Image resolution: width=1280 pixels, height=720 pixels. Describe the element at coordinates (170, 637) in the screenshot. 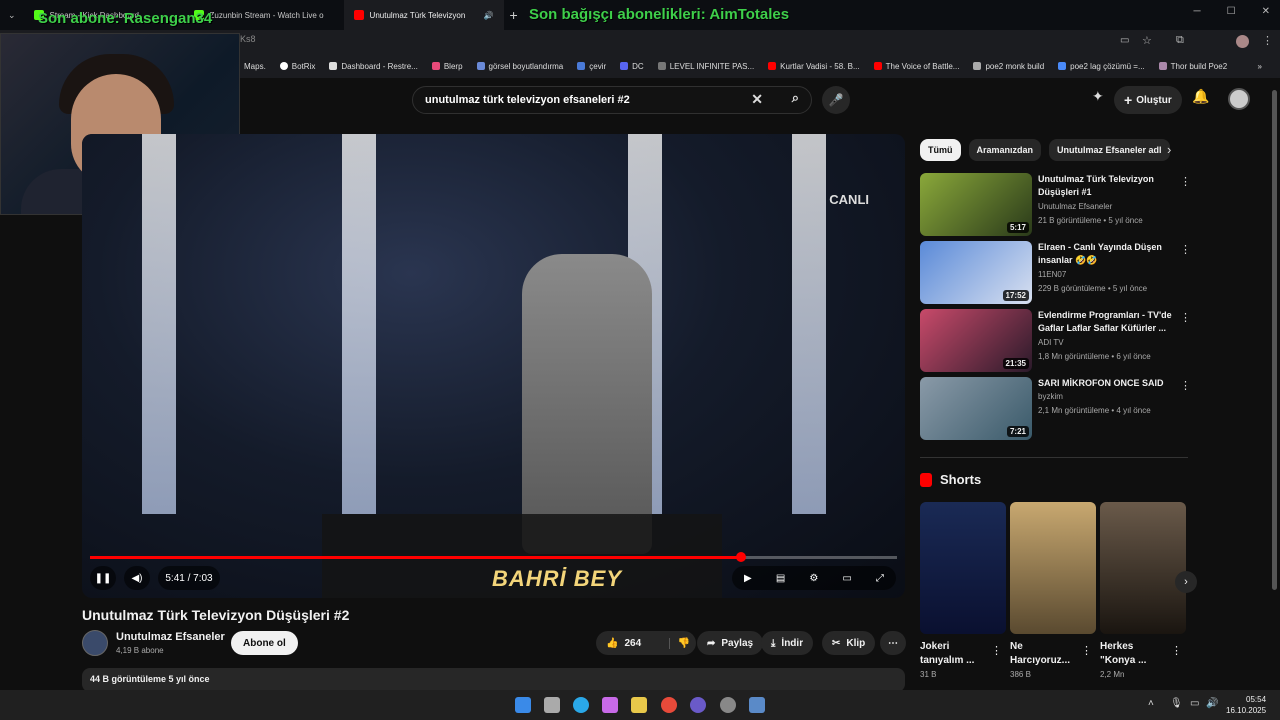

I see `channel-name: Unutulmaz Efsaneler` at that location.